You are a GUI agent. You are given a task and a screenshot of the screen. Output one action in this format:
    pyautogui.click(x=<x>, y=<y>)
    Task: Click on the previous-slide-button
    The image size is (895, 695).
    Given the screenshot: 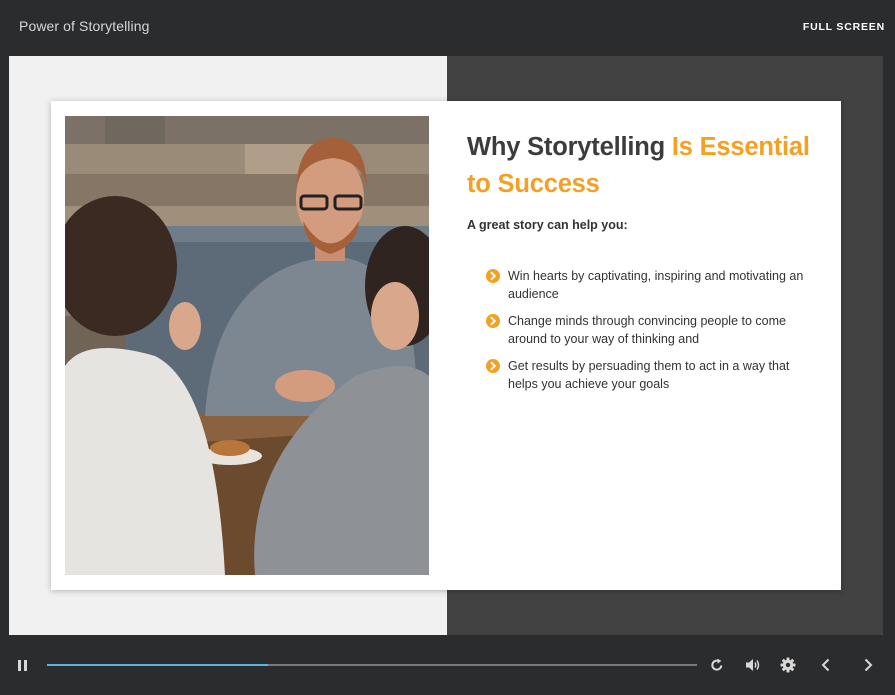 What is the action you would take?
    pyautogui.click(x=826, y=667)
    